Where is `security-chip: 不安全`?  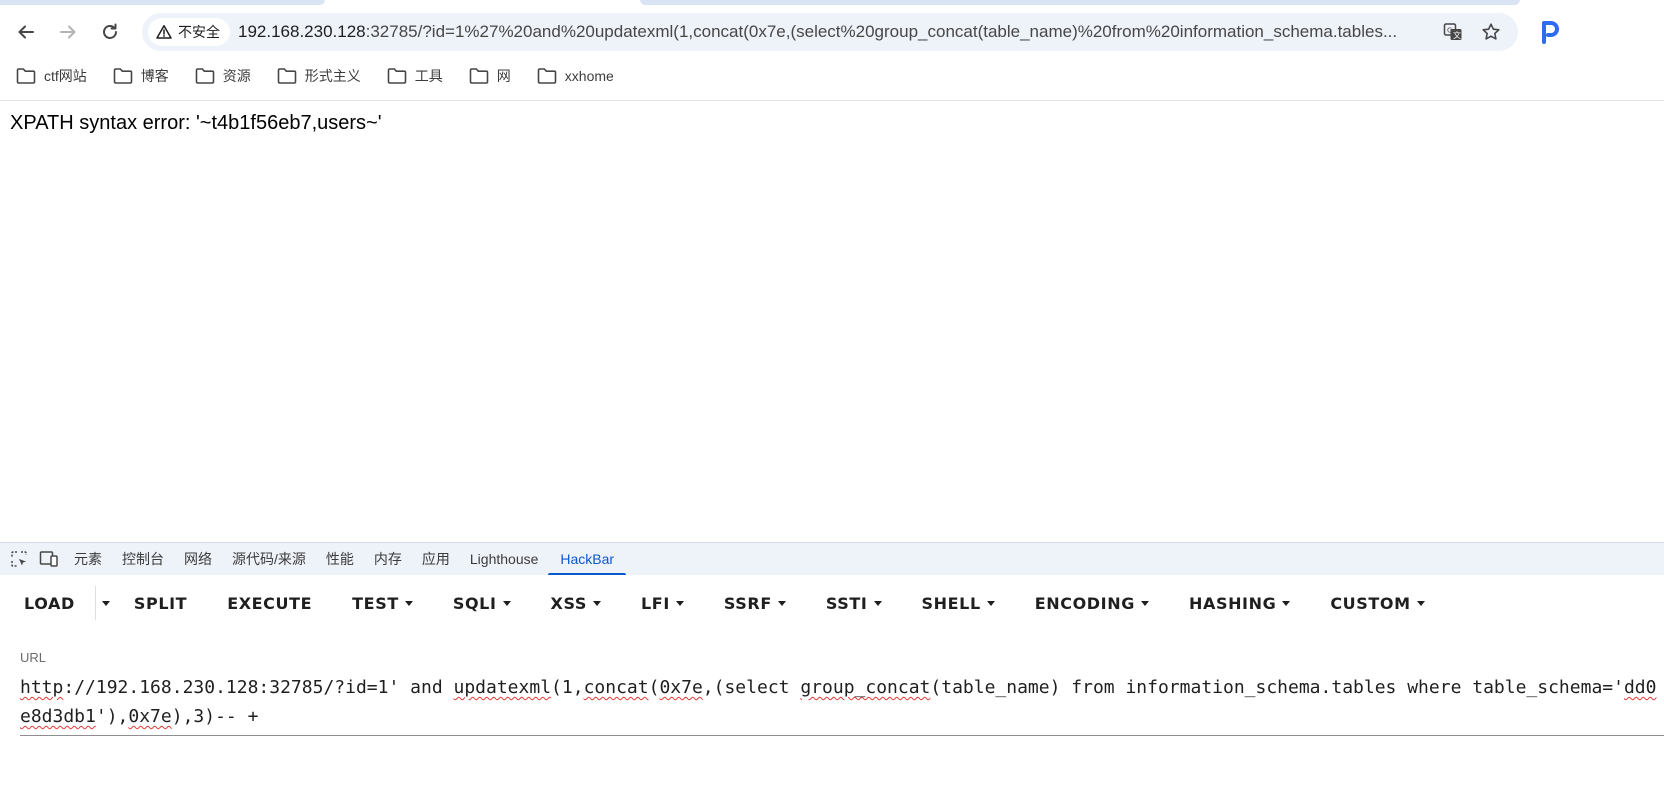 security-chip: 不安全 is located at coordinates (189, 32).